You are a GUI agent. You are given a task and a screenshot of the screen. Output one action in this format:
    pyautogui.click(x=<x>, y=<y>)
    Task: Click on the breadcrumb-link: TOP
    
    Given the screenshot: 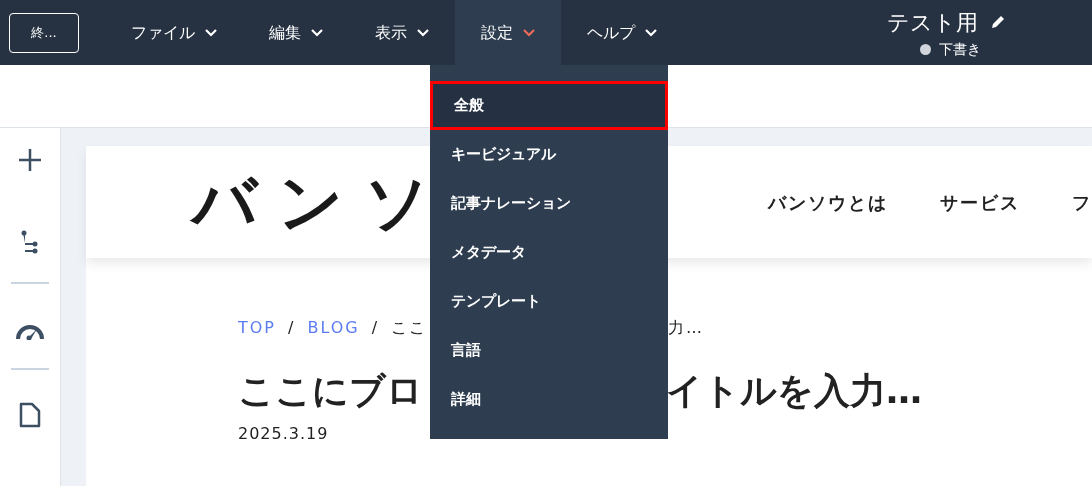 What is the action you would take?
    pyautogui.click(x=257, y=328)
    